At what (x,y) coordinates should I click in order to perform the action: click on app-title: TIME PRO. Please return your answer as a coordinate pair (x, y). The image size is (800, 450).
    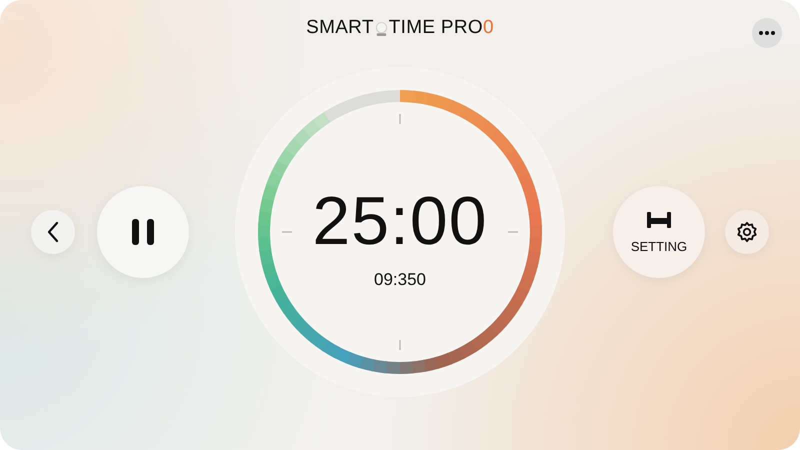
    Looking at the image, I should click on (436, 28).